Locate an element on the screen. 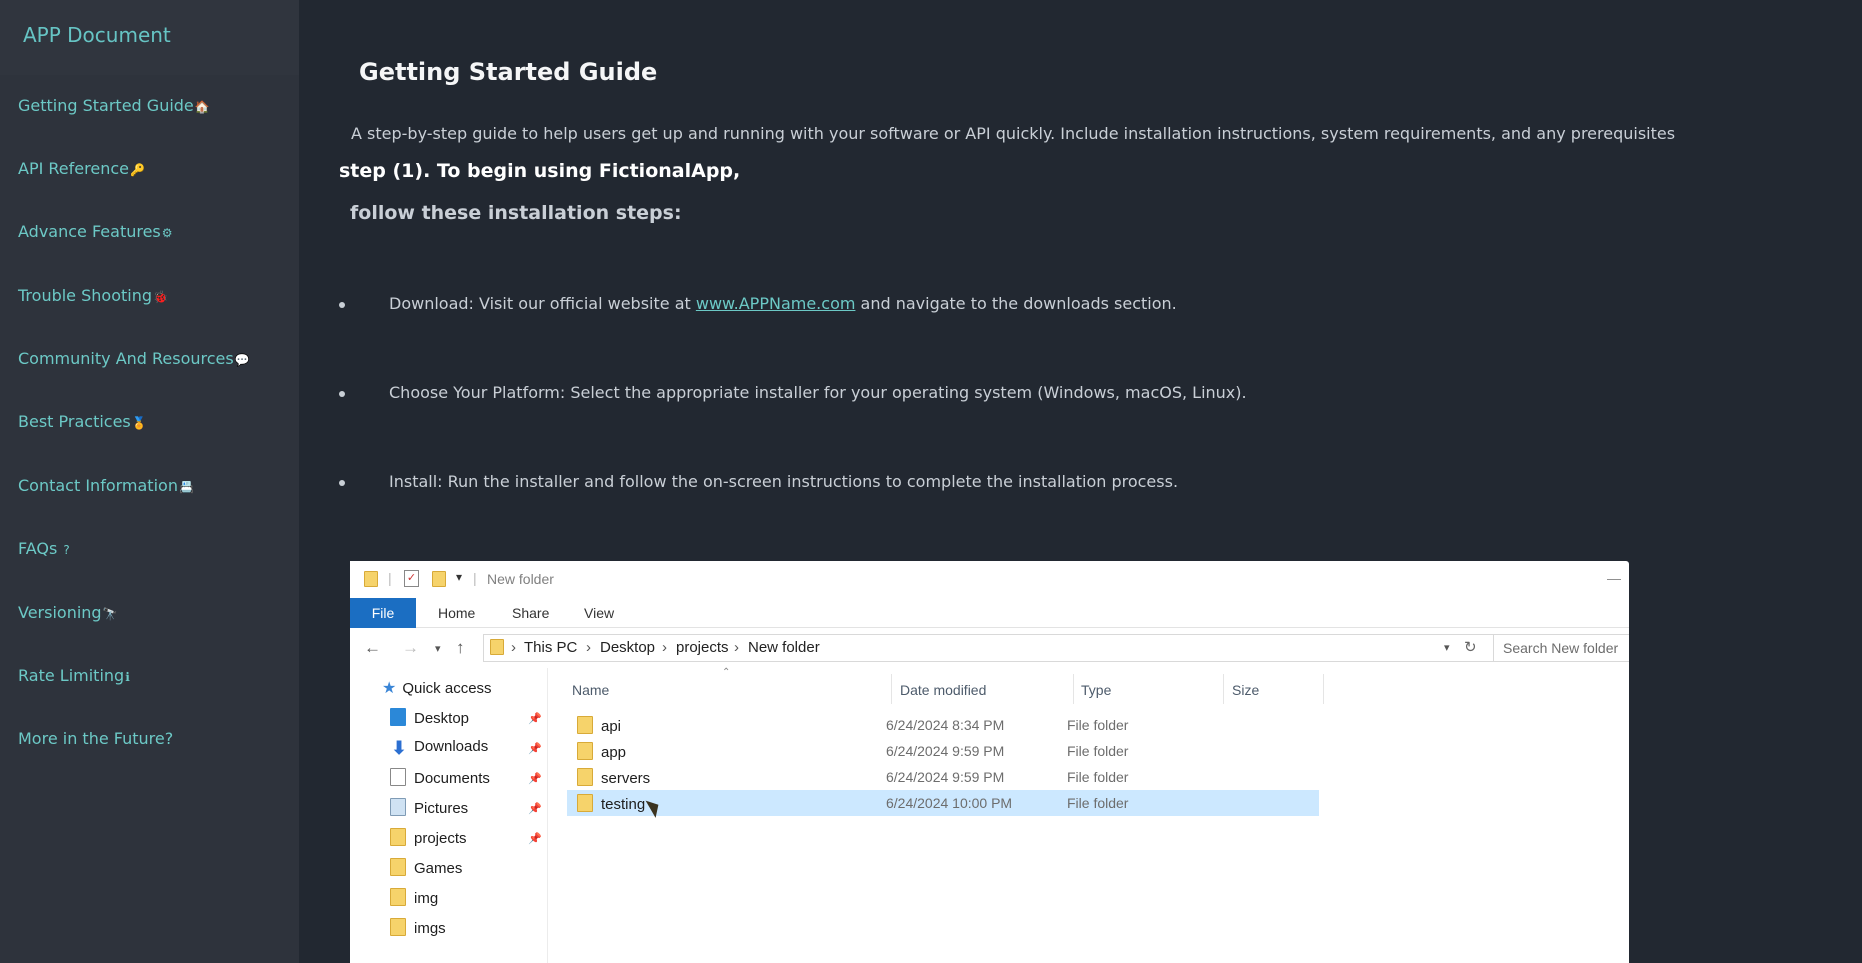  nav-item-label: projects is located at coordinates (440, 838).